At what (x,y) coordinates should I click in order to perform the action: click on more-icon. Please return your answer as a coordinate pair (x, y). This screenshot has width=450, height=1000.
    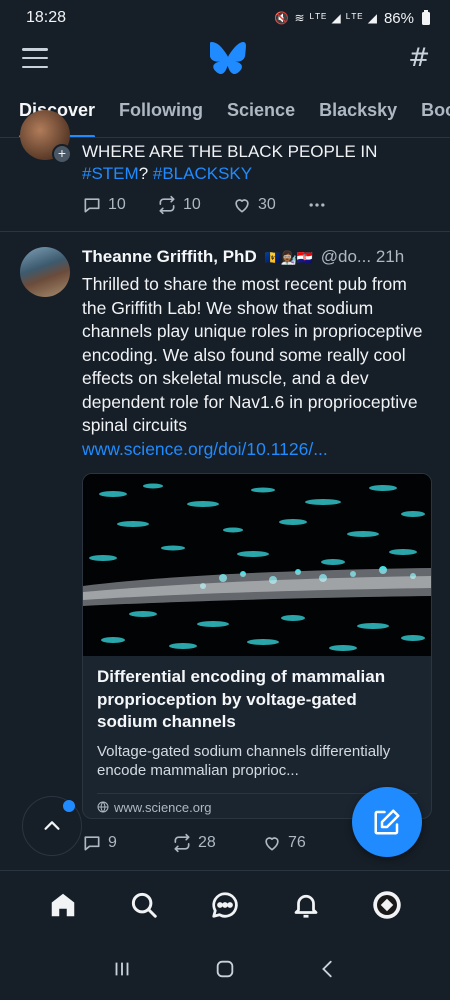
    Looking at the image, I should click on (317, 205).